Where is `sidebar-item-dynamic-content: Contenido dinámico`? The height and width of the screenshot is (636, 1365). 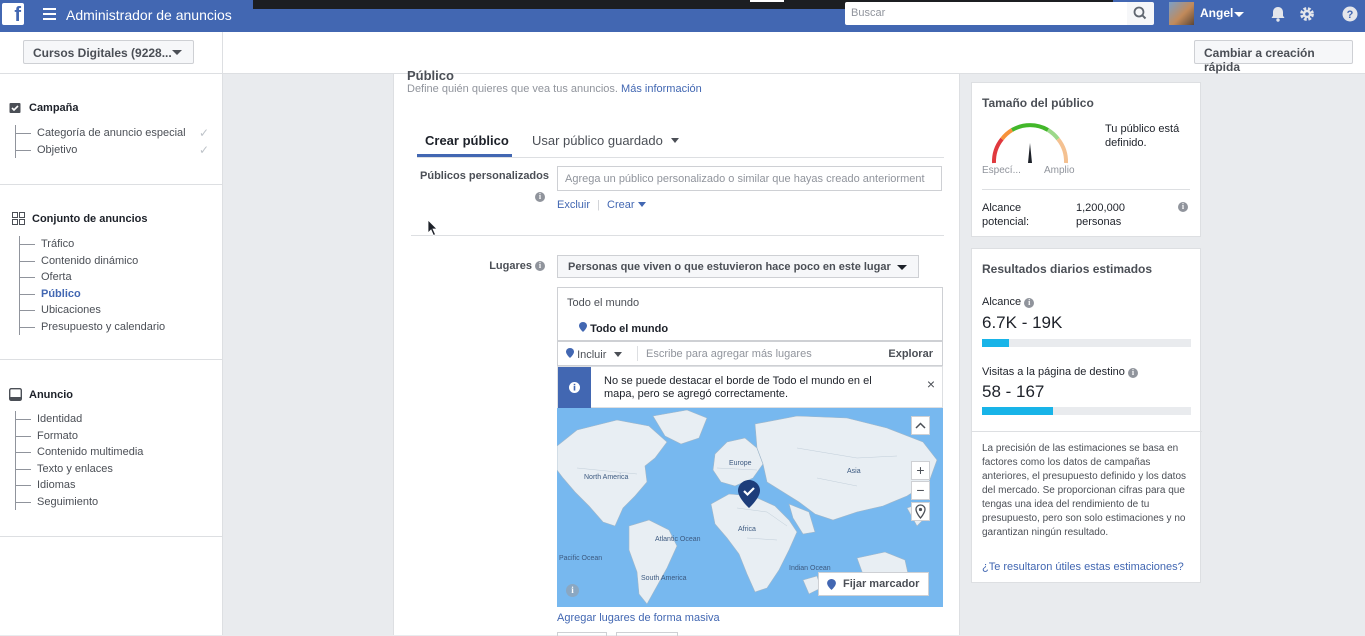
sidebar-item-dynamic-content: Contenido dinámico is located at coordinates (92, 261).